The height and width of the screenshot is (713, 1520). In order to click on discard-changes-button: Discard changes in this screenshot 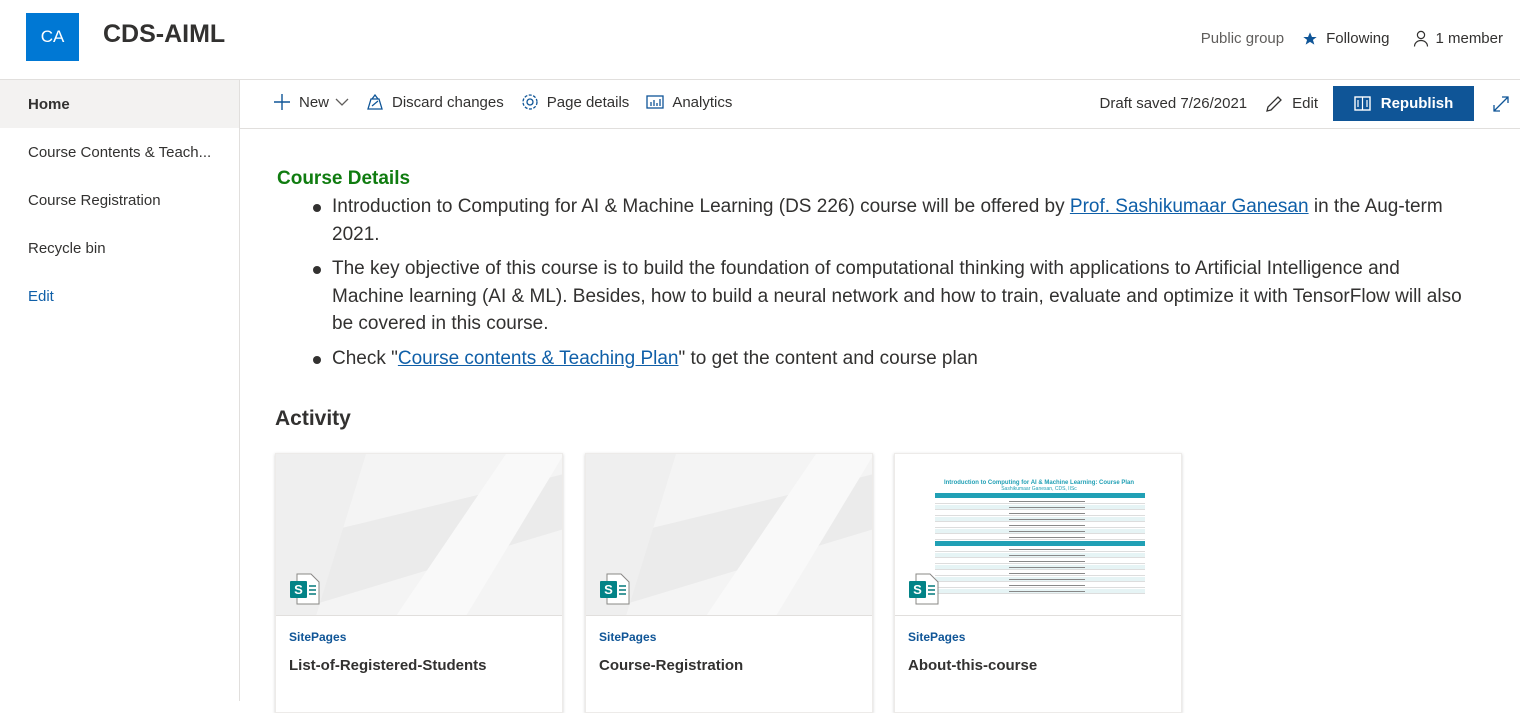, I will do `click(435, 102)`.